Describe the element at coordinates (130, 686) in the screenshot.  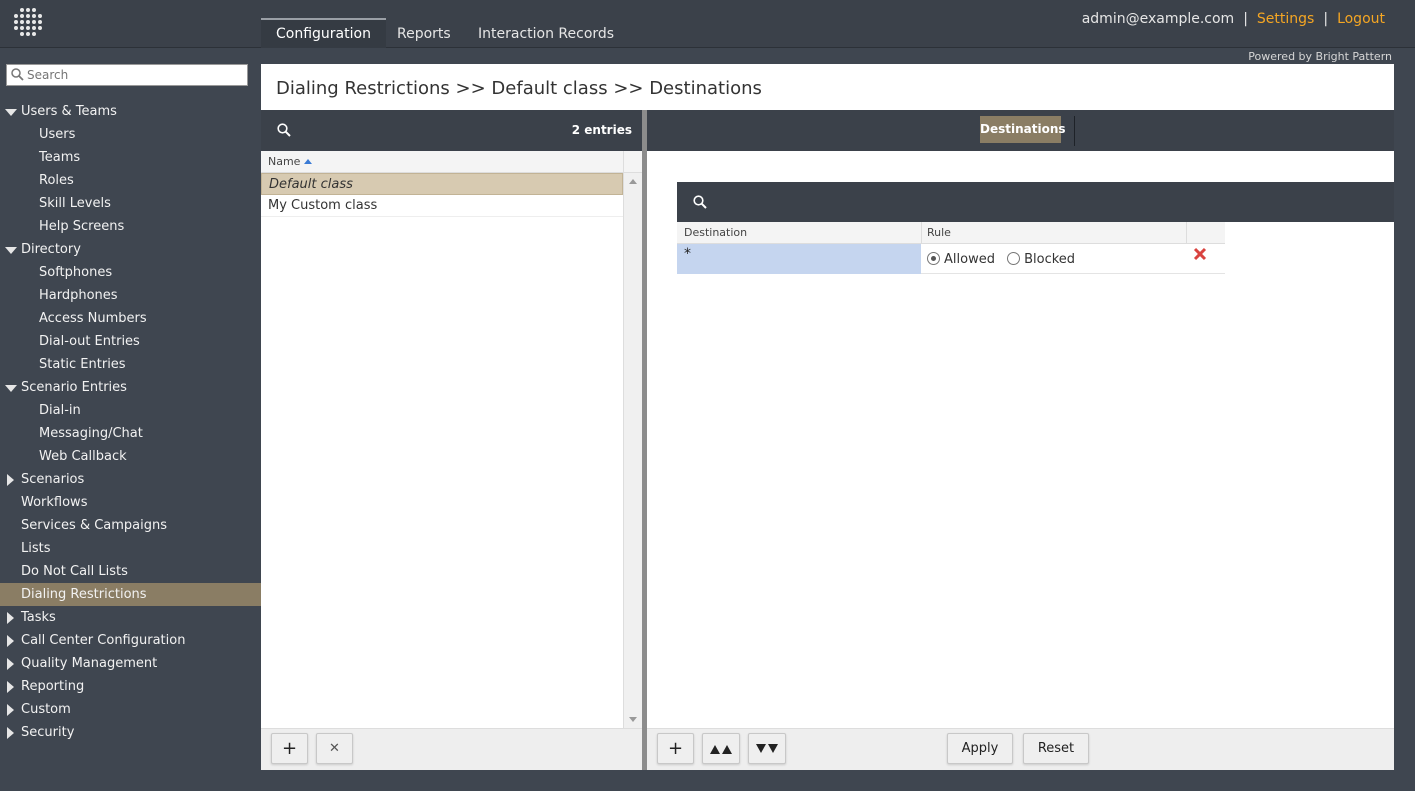
I see `sidebar-item-reporting: Reporting` at that location.